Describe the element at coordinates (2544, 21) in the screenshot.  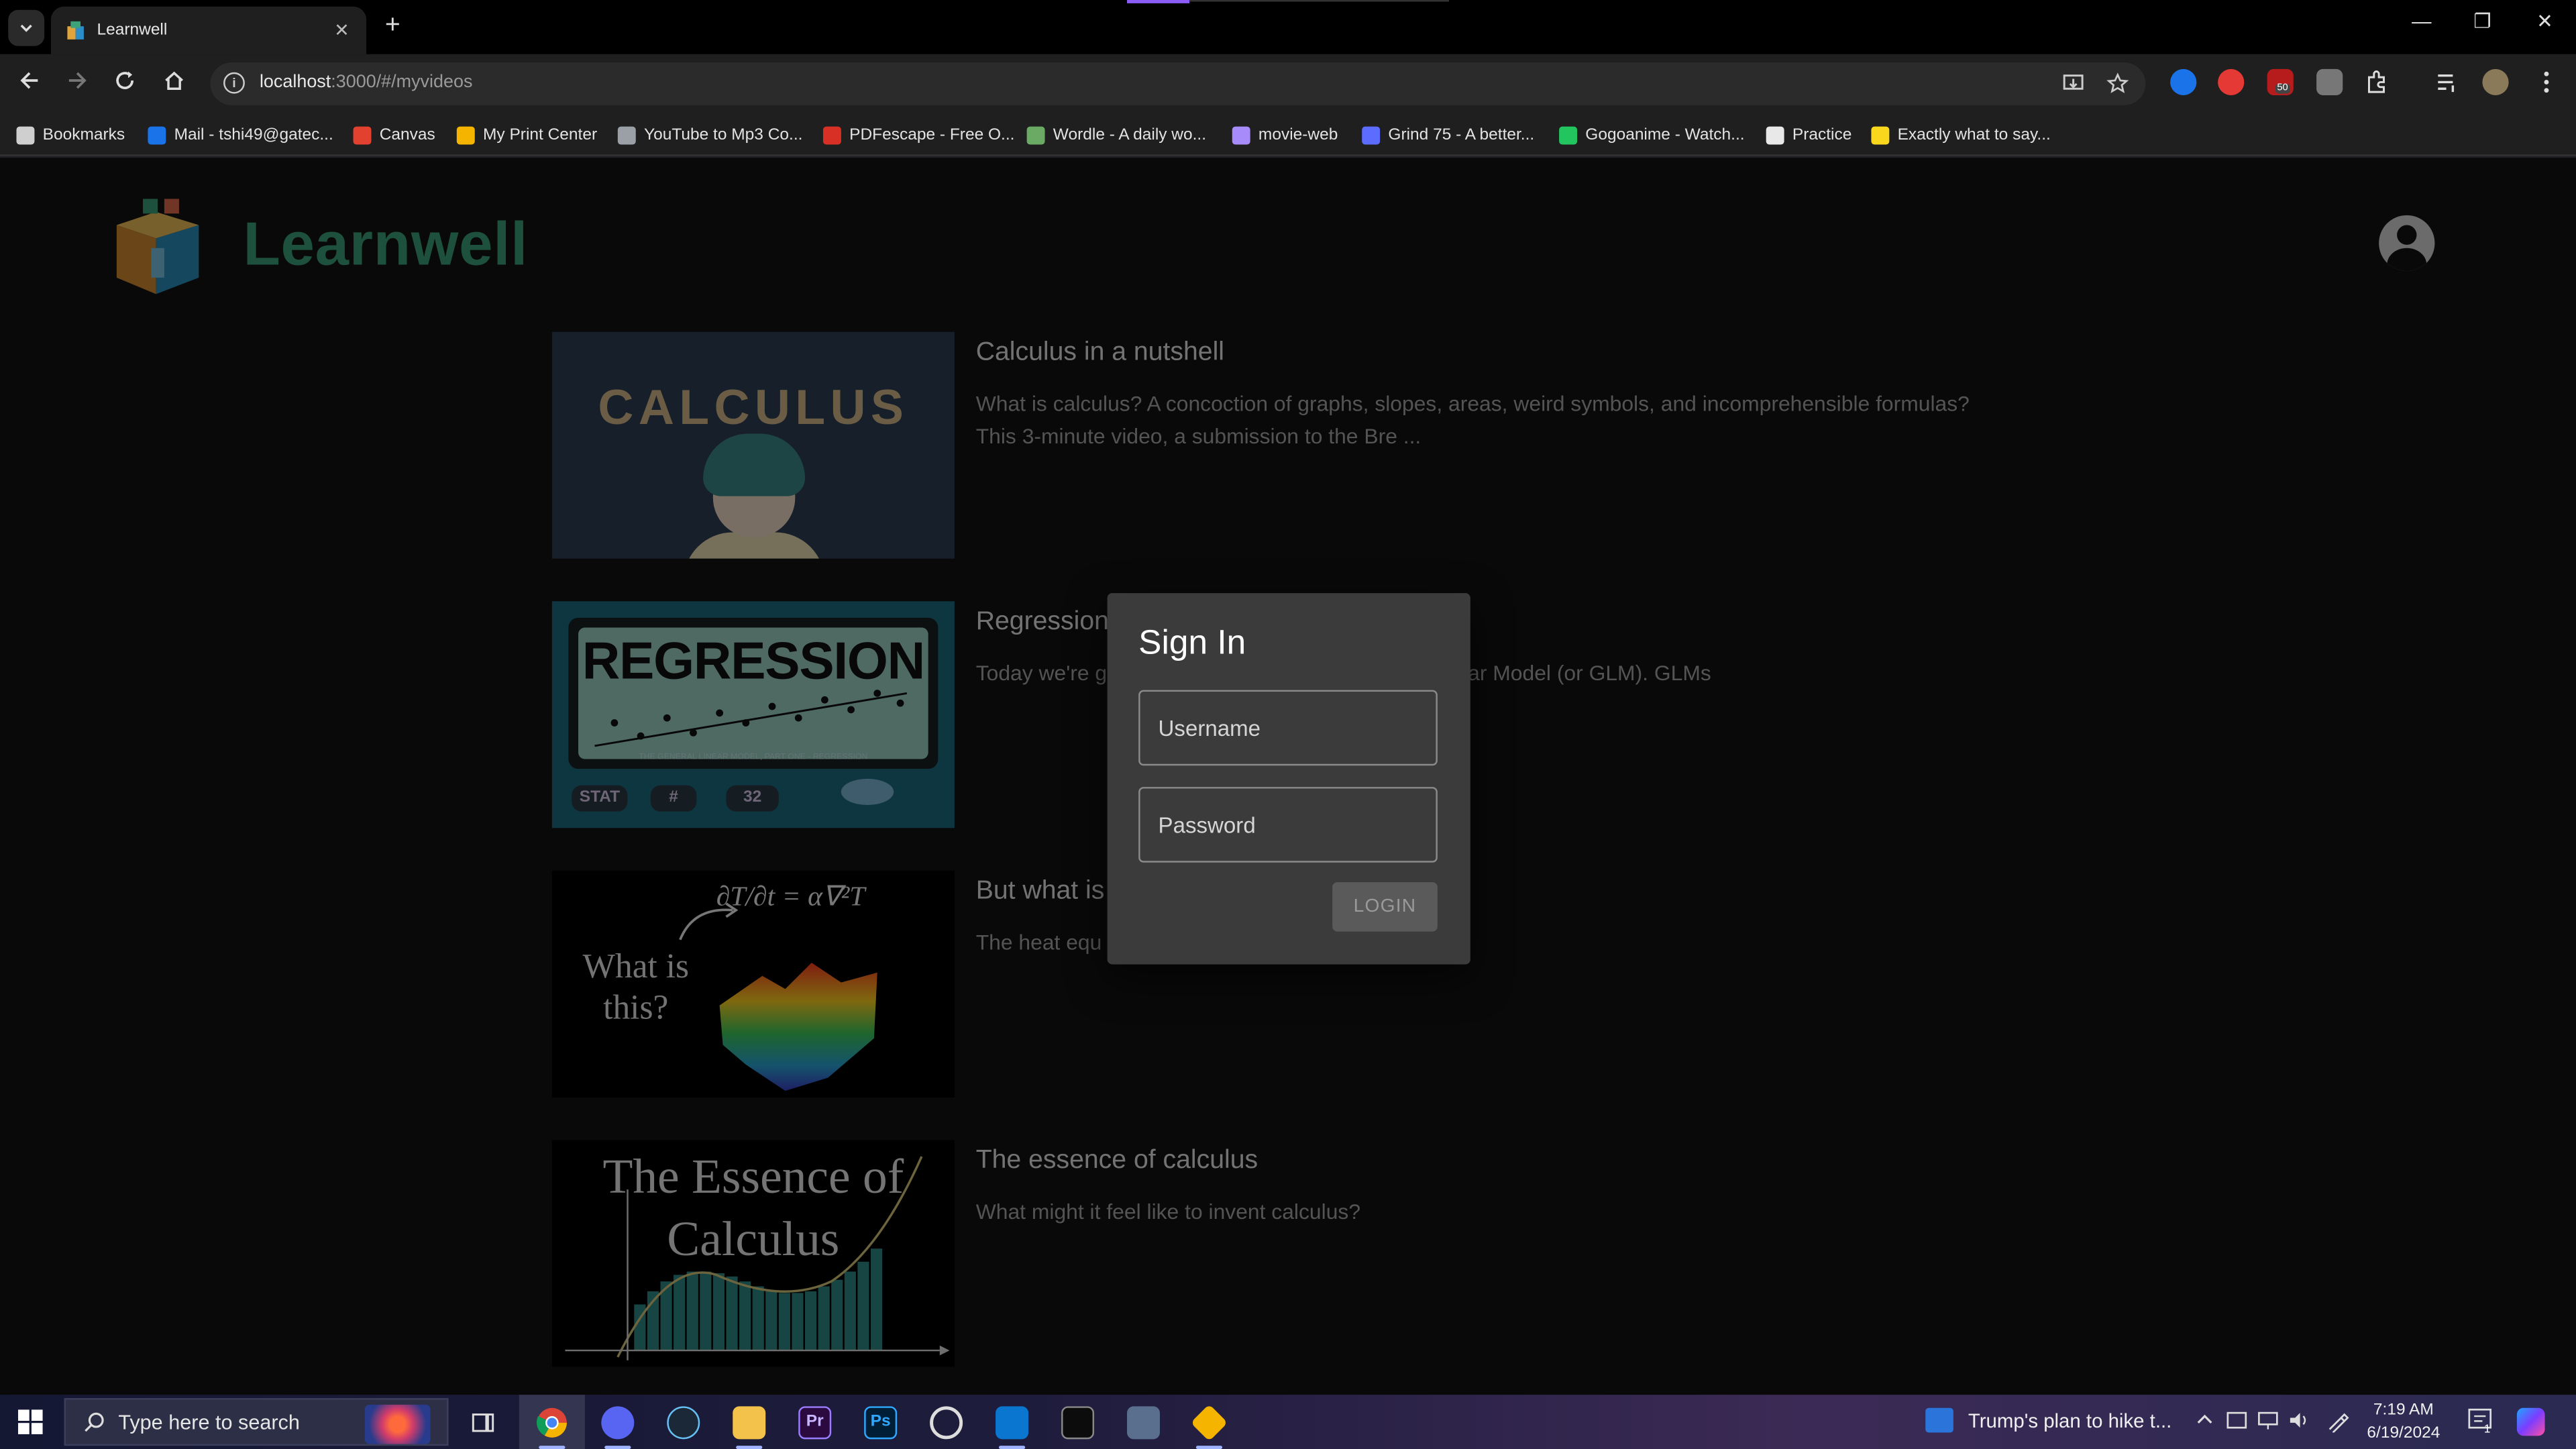
I see `window-close-button: ✕` at that location.